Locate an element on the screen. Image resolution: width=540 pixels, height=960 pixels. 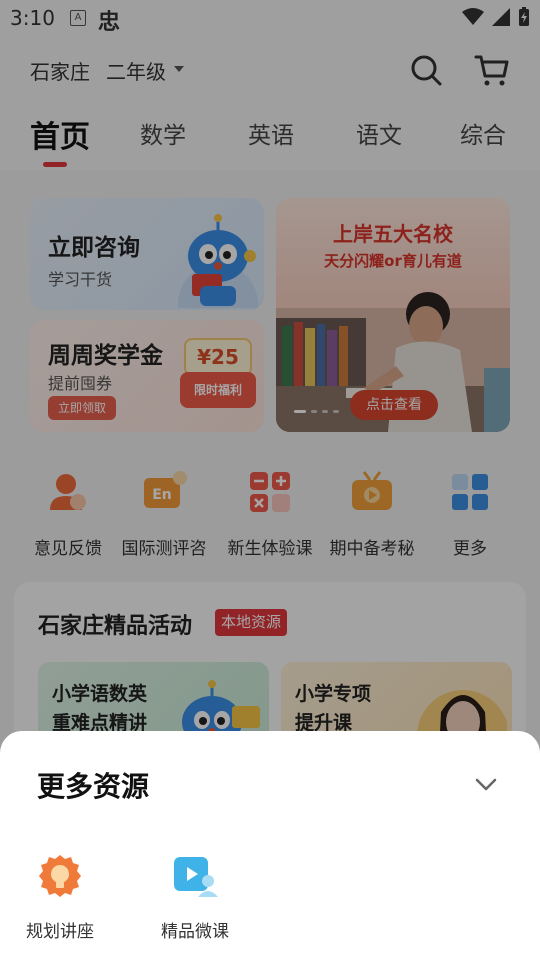
chevron-down-icon is located at coordinates (486, 785).